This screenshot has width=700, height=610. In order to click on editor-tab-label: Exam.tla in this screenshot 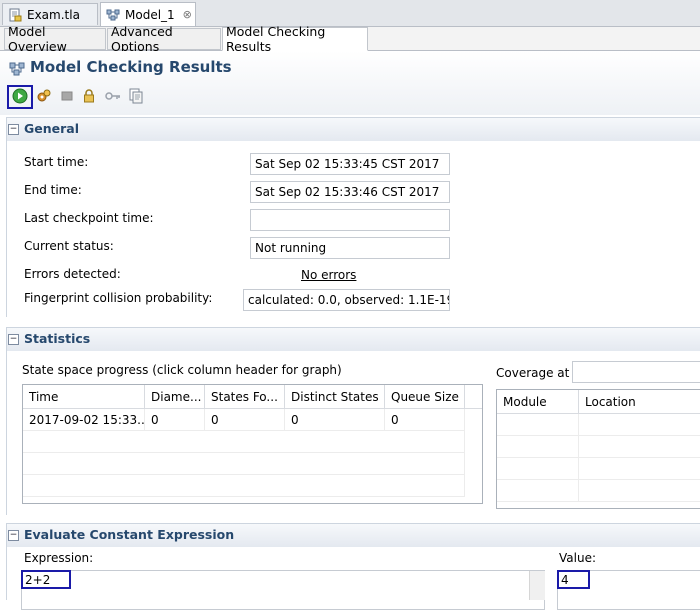, I will do `click(53, 14)`.